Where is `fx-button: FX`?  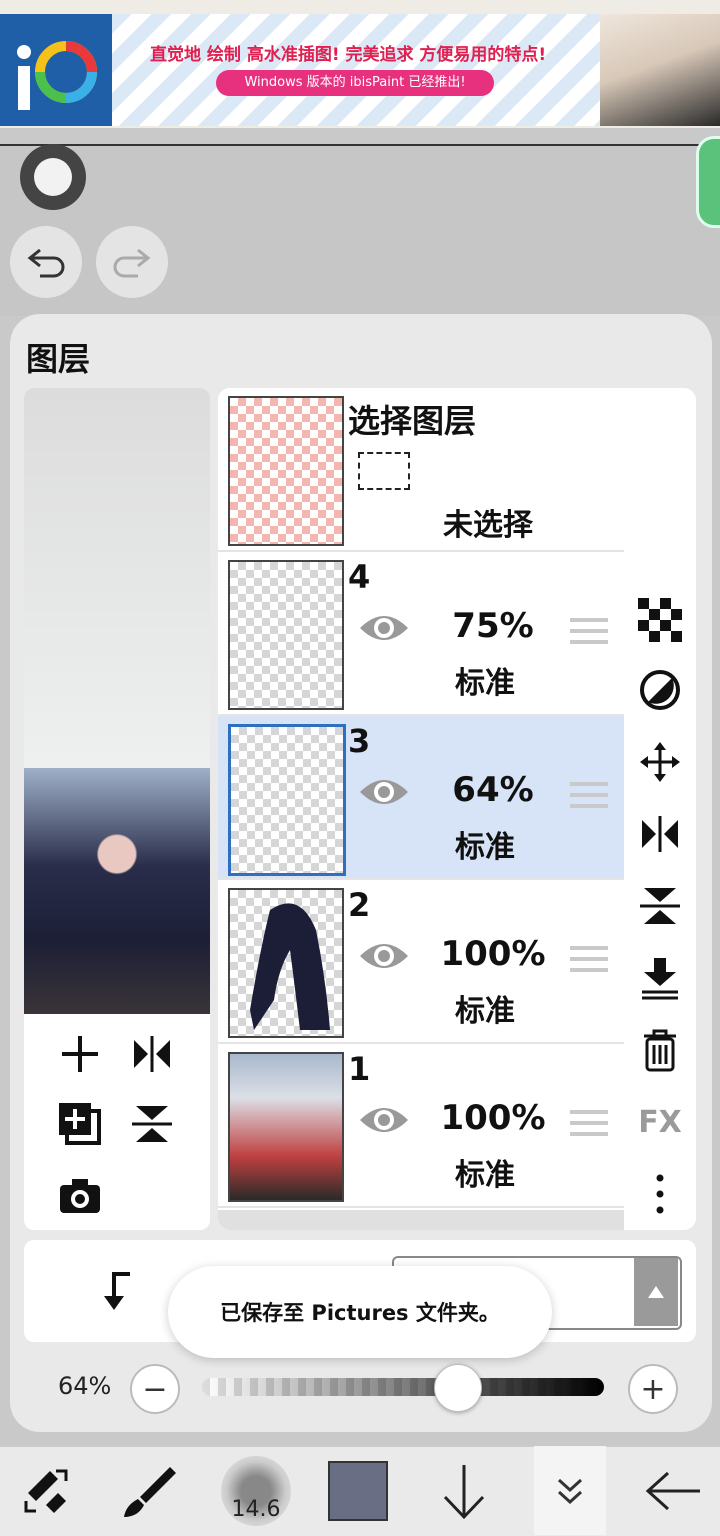 fx-button: FX is located at coordinates (660, 1122).